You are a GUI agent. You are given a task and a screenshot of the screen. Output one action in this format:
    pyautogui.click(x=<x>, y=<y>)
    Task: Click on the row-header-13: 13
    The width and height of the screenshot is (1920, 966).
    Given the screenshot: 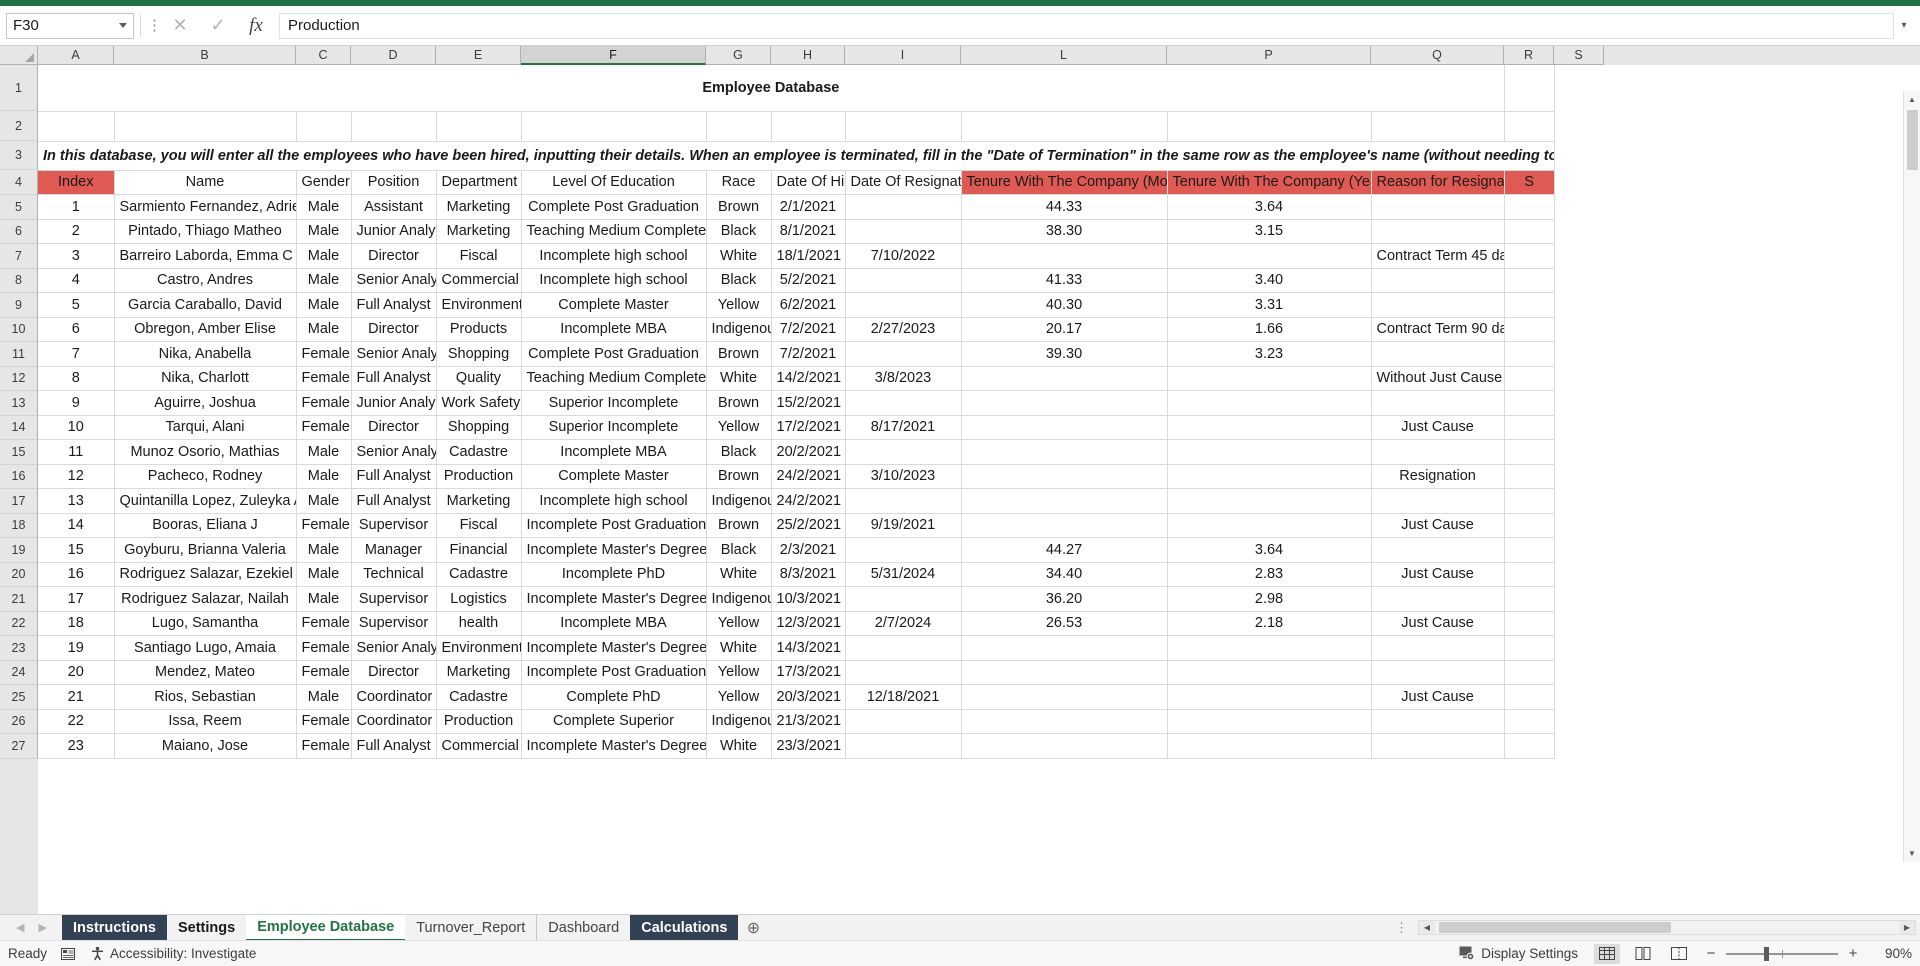 What is the action you would take?
    pyautogui.click(x=19, y=403)
    